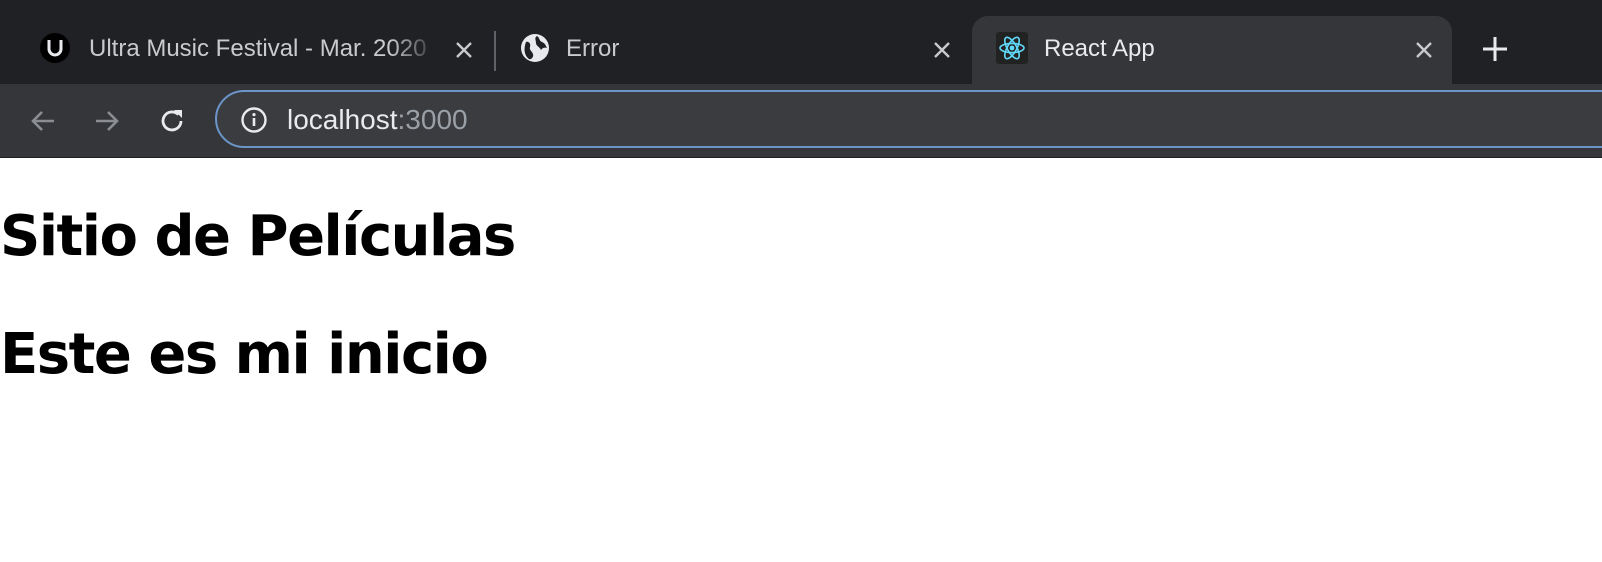  What do you see at coordinates (735, 50) in the screenshot?
I see `tab-error: Error` at bounding box center [735, 50].